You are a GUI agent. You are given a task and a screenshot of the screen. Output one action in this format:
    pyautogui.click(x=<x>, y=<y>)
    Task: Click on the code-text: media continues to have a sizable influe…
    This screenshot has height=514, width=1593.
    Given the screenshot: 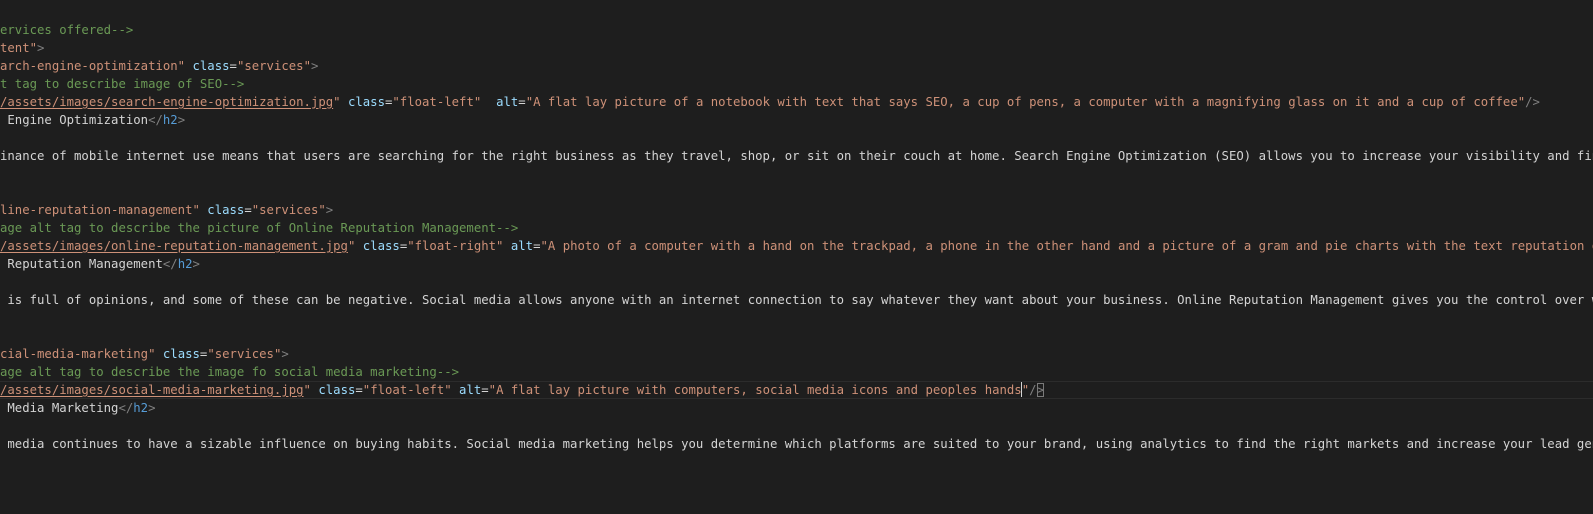 What is the action you would take?
    pyautogui.click(x=796, y=444)
    